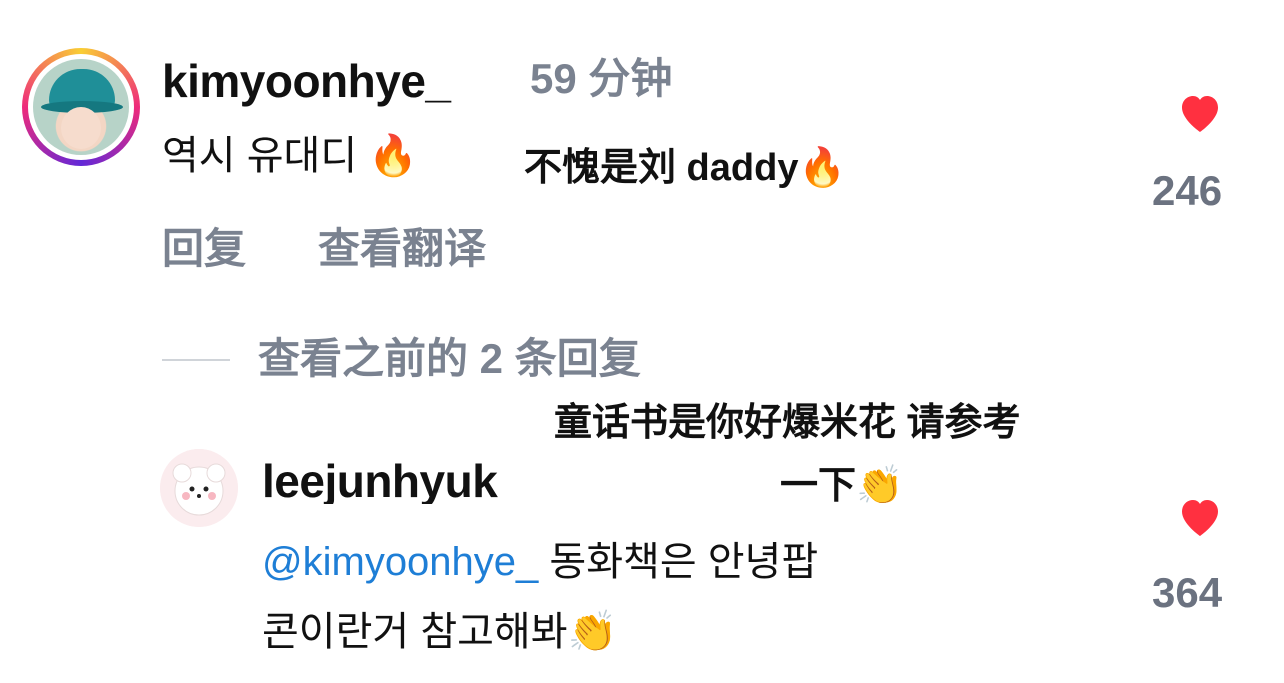 The image size is (1284, 683). Describe the element at coordinates (787, 423) in the screenshot. I see `translation-overlay-line1: 童话书是你好爆米花 请参考` at that location.